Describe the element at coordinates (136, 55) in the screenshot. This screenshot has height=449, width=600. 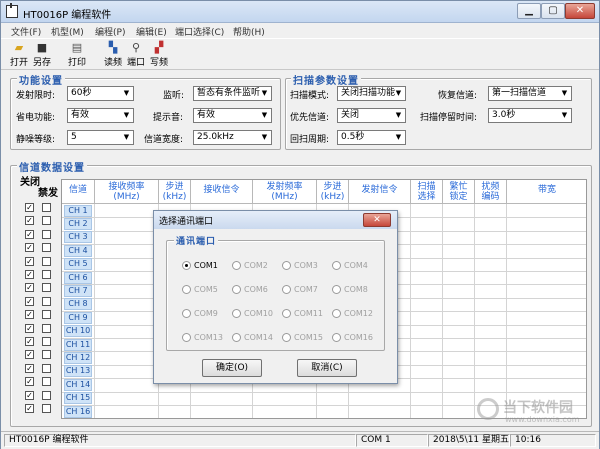
I see `port-button: ⚲ 端口` at that location.